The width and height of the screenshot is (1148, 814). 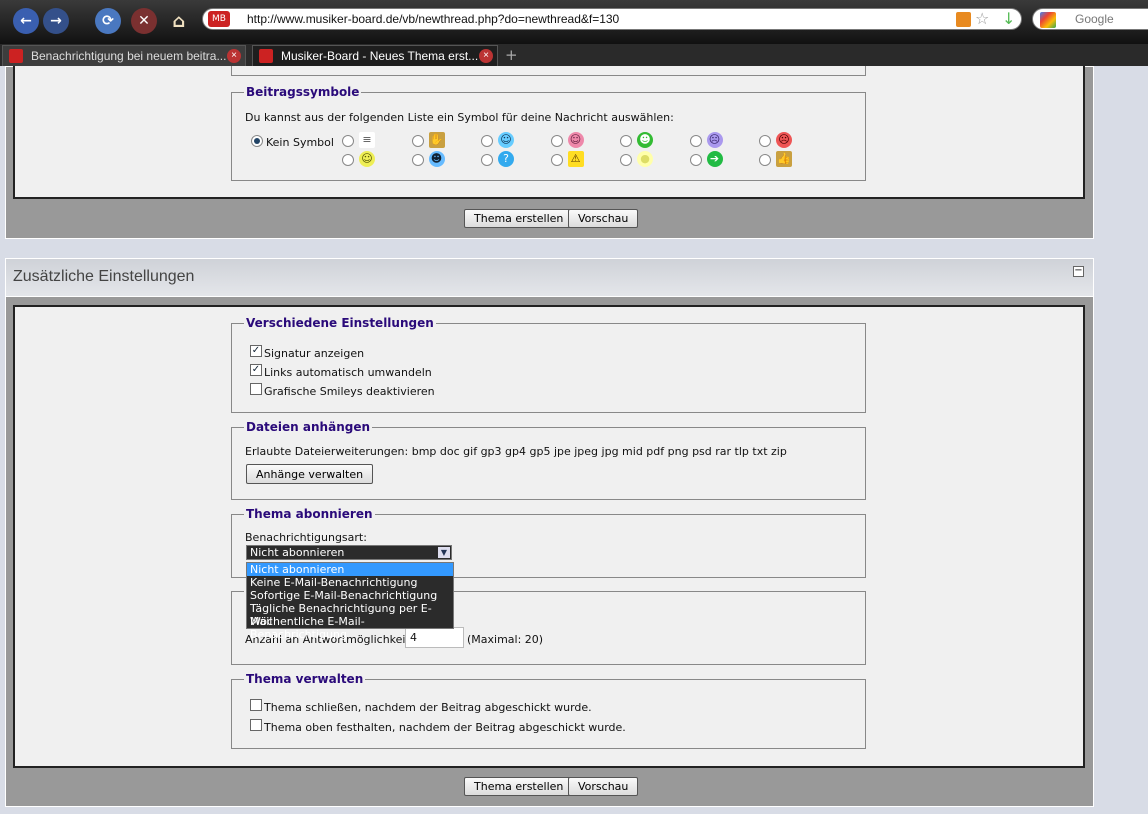 I want to click on smile-icon: ☺, so click(x=367, y=159).